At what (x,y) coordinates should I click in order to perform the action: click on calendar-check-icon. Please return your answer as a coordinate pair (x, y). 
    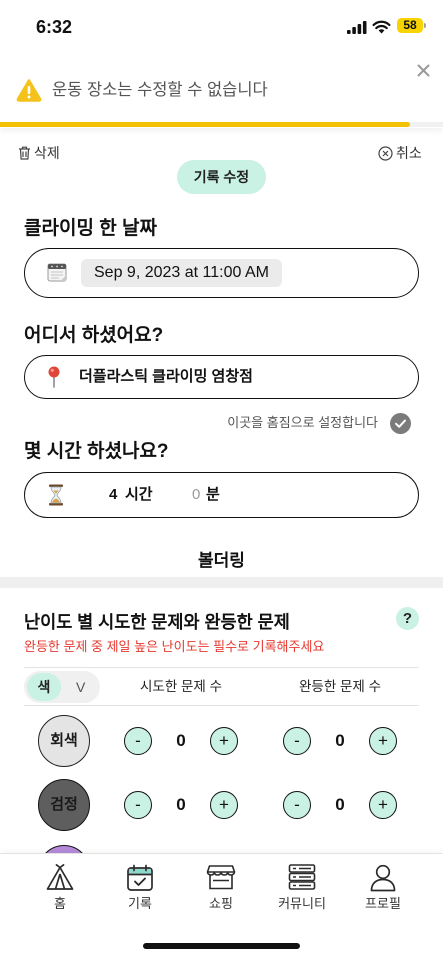
    Looking at the image, I should click on (140, 877).